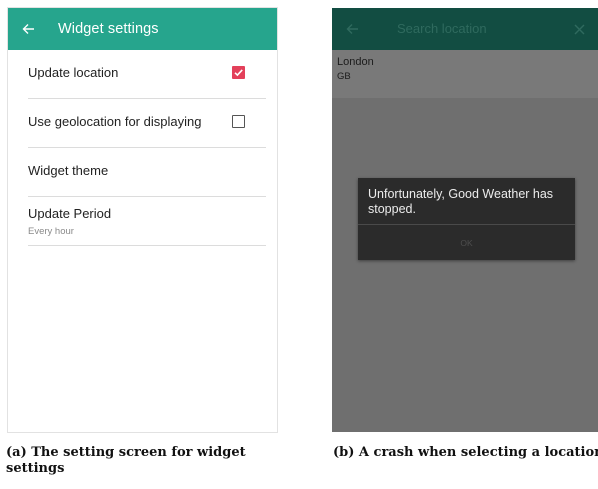  I want to click on caption-b: (b) A crash when selecting a location, so click(465, 452).